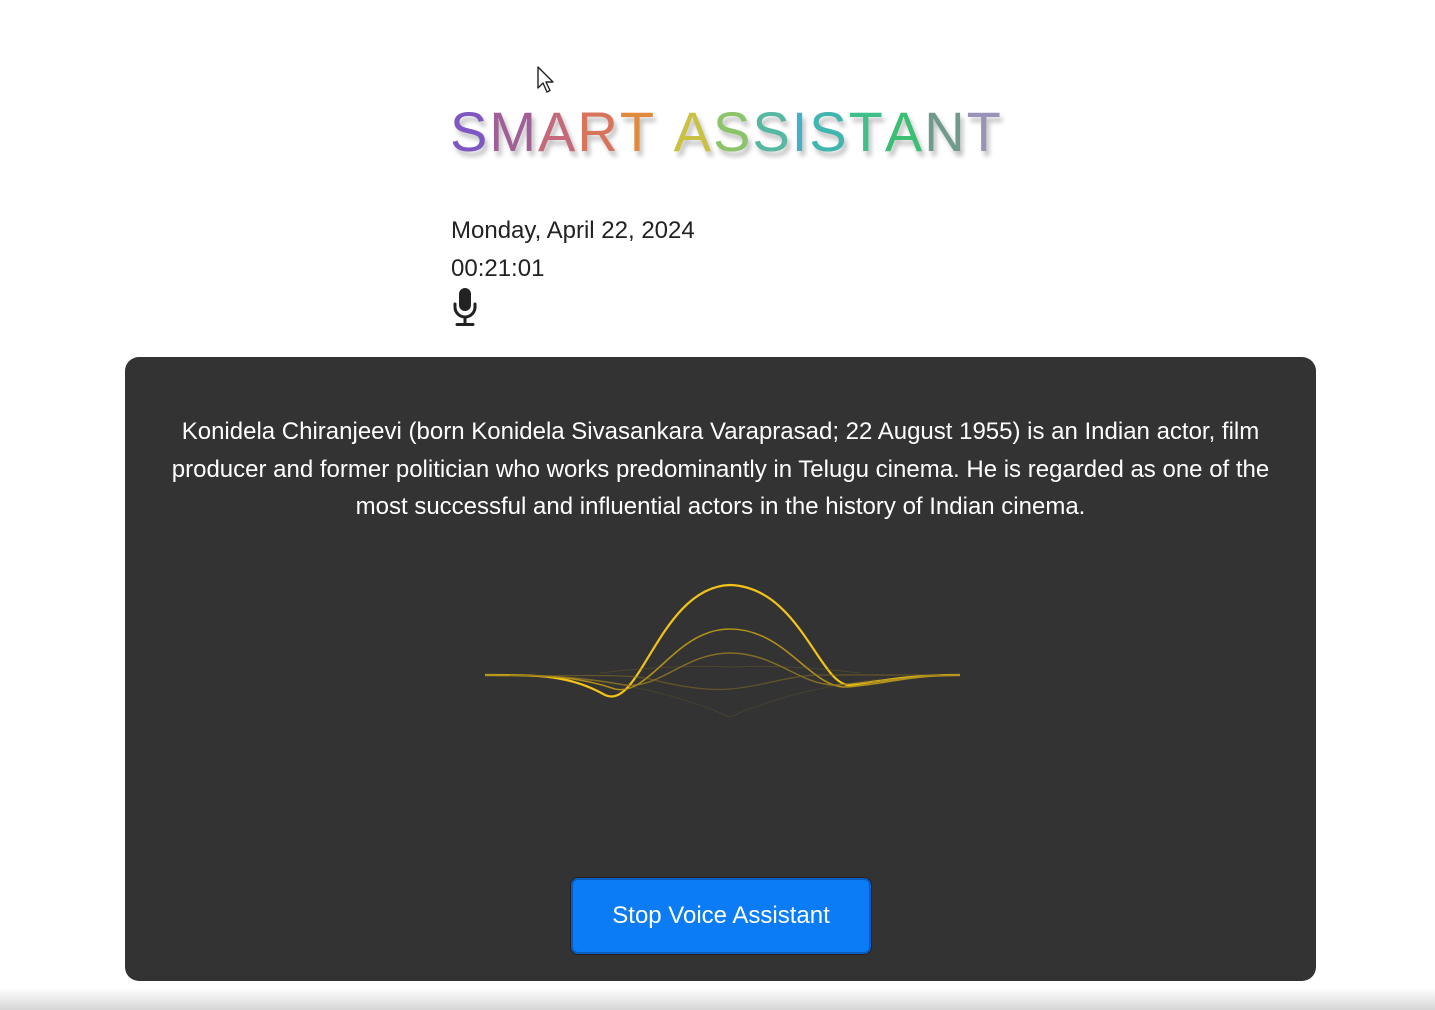  Describe the element at coordinates (945, 131) in the screenshot. I see `app-title-letter: N` at that location.